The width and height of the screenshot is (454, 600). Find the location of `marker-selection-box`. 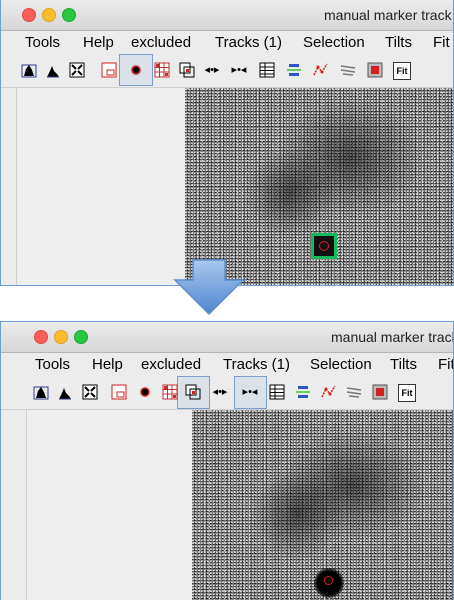

marker-selection-box is located at coordinates (324, 246).